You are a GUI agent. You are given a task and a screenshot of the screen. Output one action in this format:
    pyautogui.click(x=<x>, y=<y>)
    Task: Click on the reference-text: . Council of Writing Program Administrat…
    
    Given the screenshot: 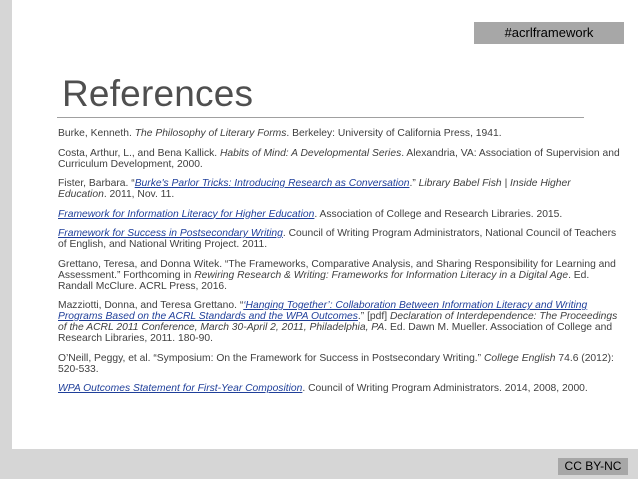 What is the action you would take?
    pyautogui.click(x=445, y=388)
    